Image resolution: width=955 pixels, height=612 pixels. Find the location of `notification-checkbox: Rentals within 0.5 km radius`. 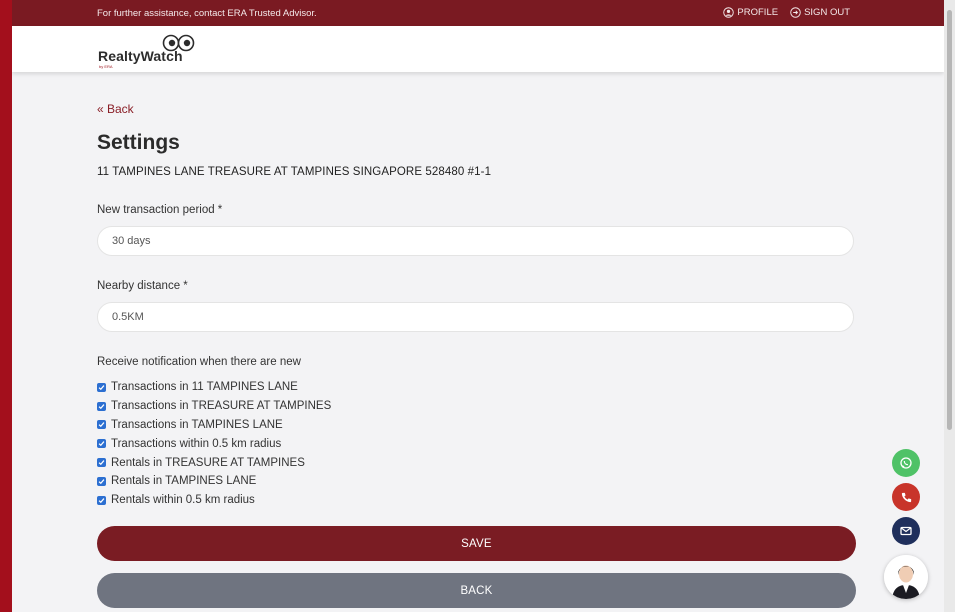

notification-checkbox: Rentals within 0.5 km radius is located at coordinates (214, 500).